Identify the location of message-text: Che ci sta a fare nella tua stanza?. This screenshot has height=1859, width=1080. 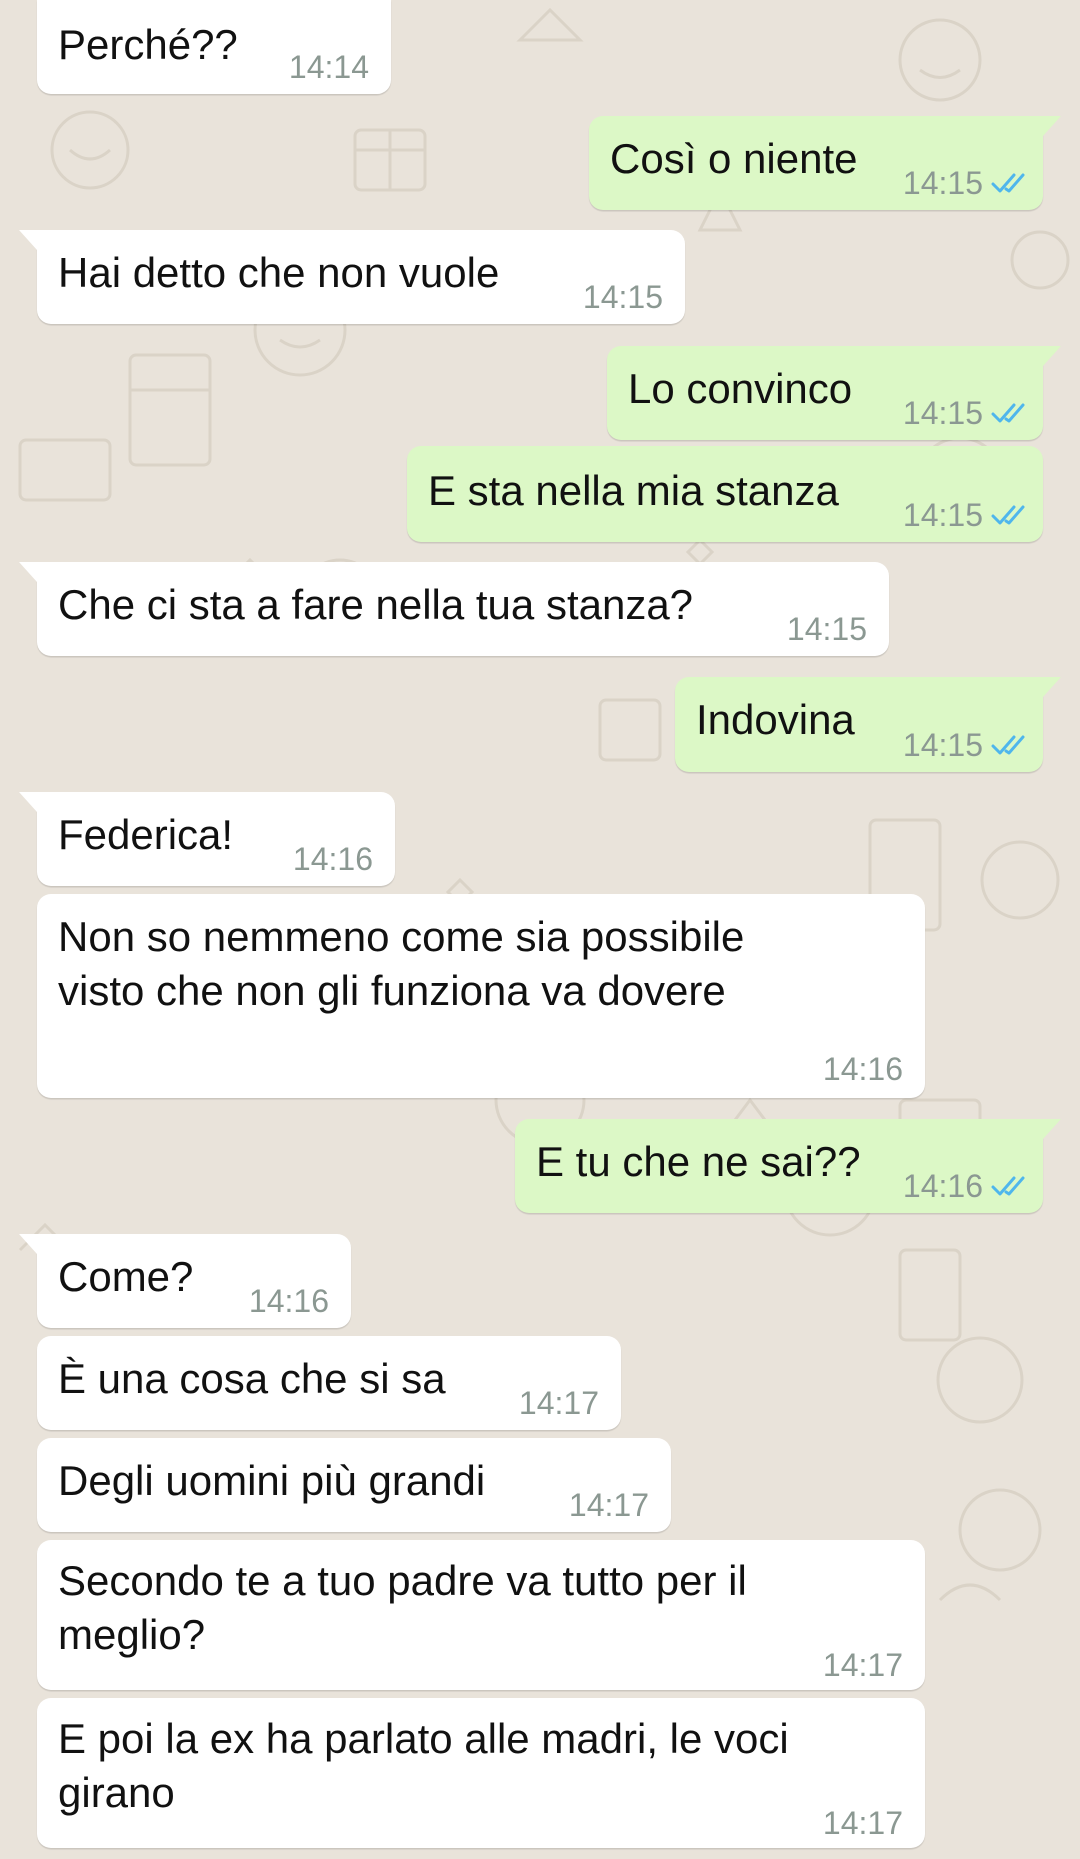
(376, 604).